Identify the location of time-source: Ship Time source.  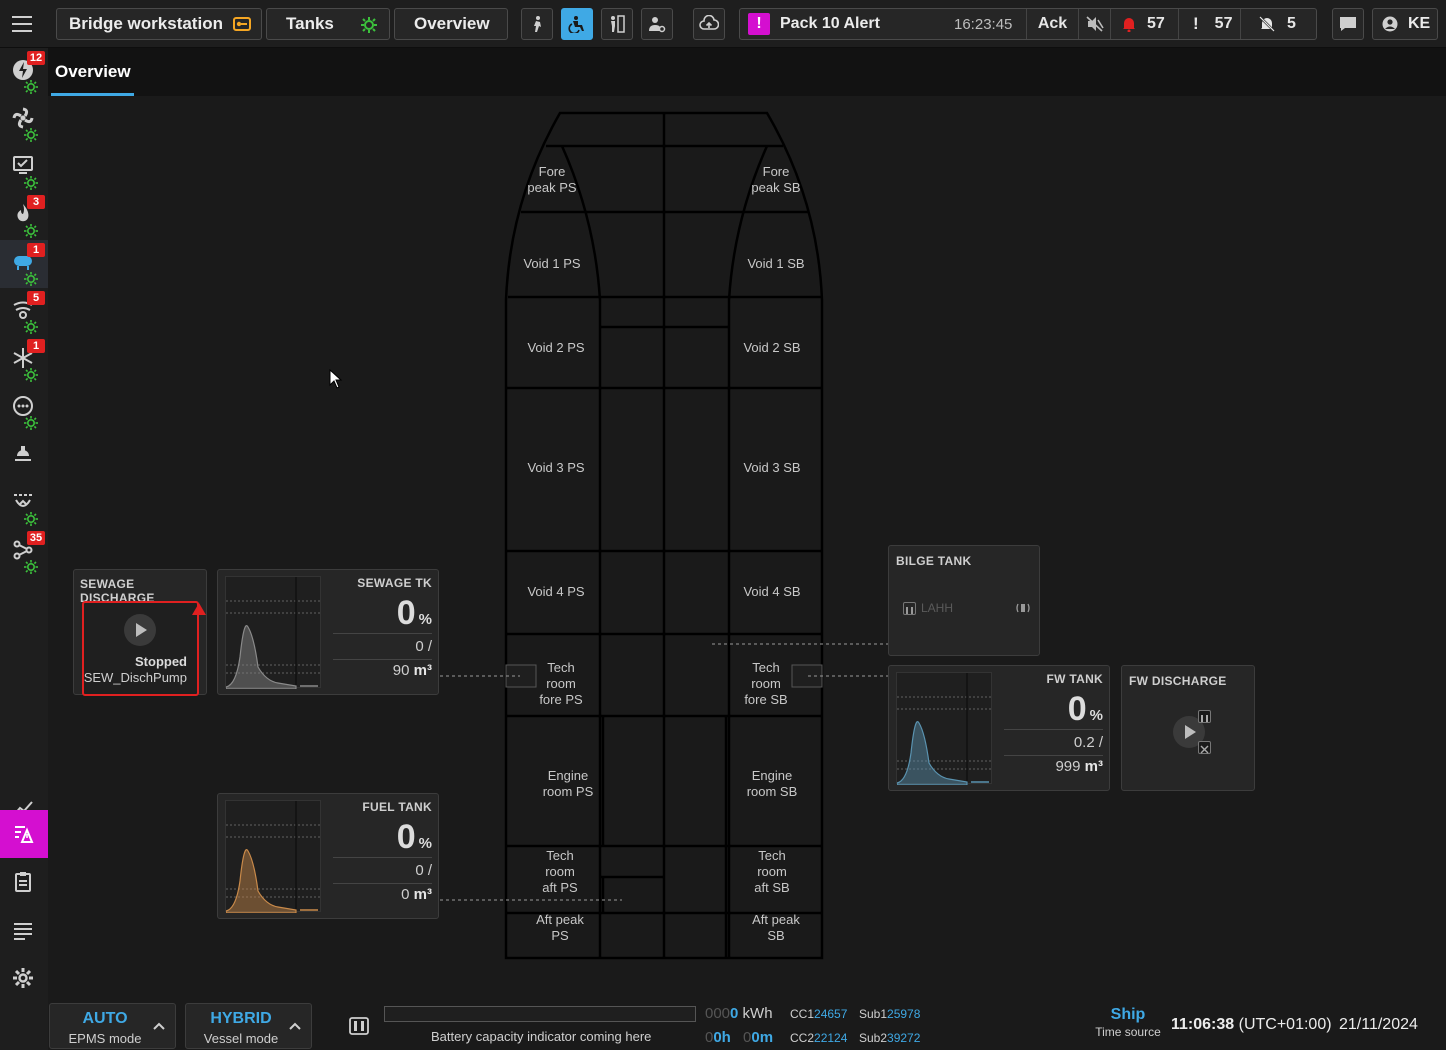
(1128, 1022).